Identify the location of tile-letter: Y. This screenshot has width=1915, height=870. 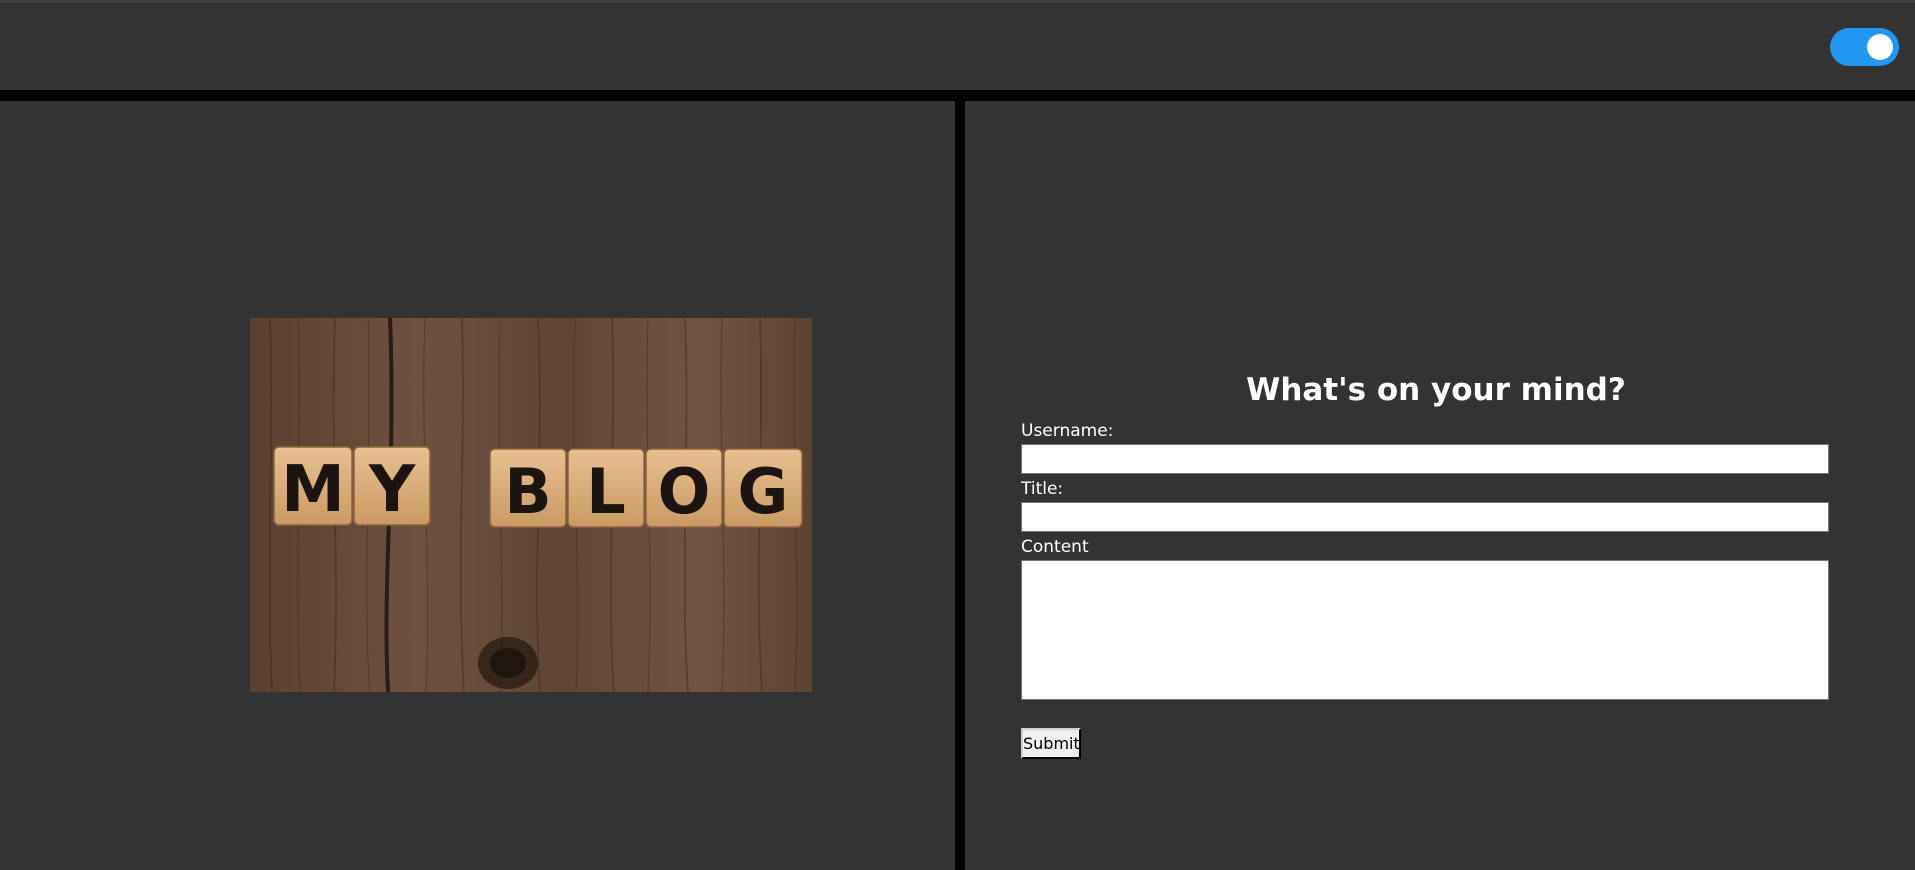
(392, 490).